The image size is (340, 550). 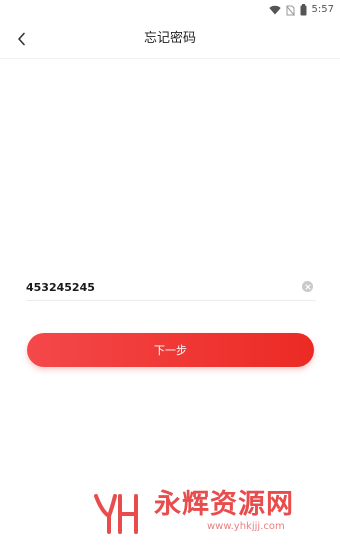 I want to click on phone-input, so click(x=156, y=287).